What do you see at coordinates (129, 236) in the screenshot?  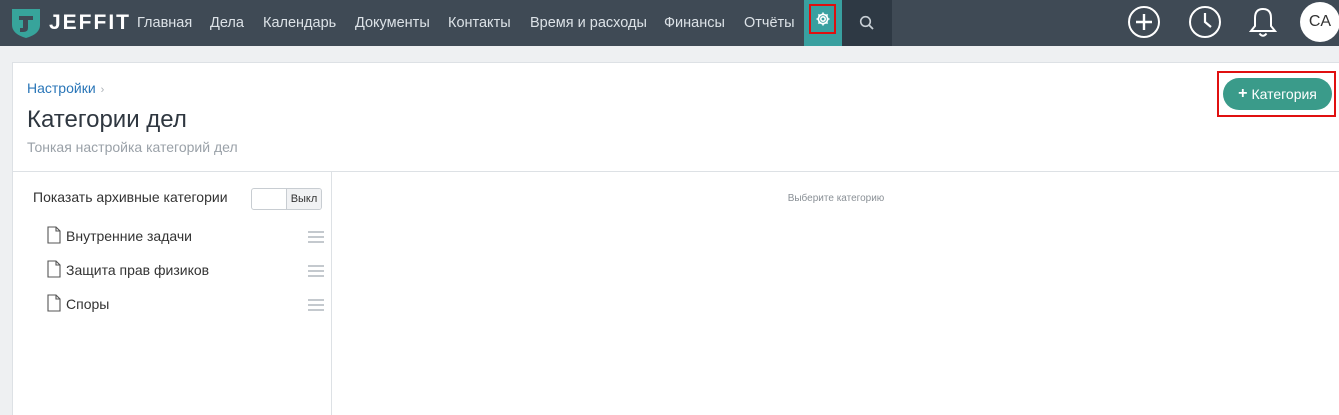 I see `category-label: Внутренние задачи` at bounding box center [129, 236].